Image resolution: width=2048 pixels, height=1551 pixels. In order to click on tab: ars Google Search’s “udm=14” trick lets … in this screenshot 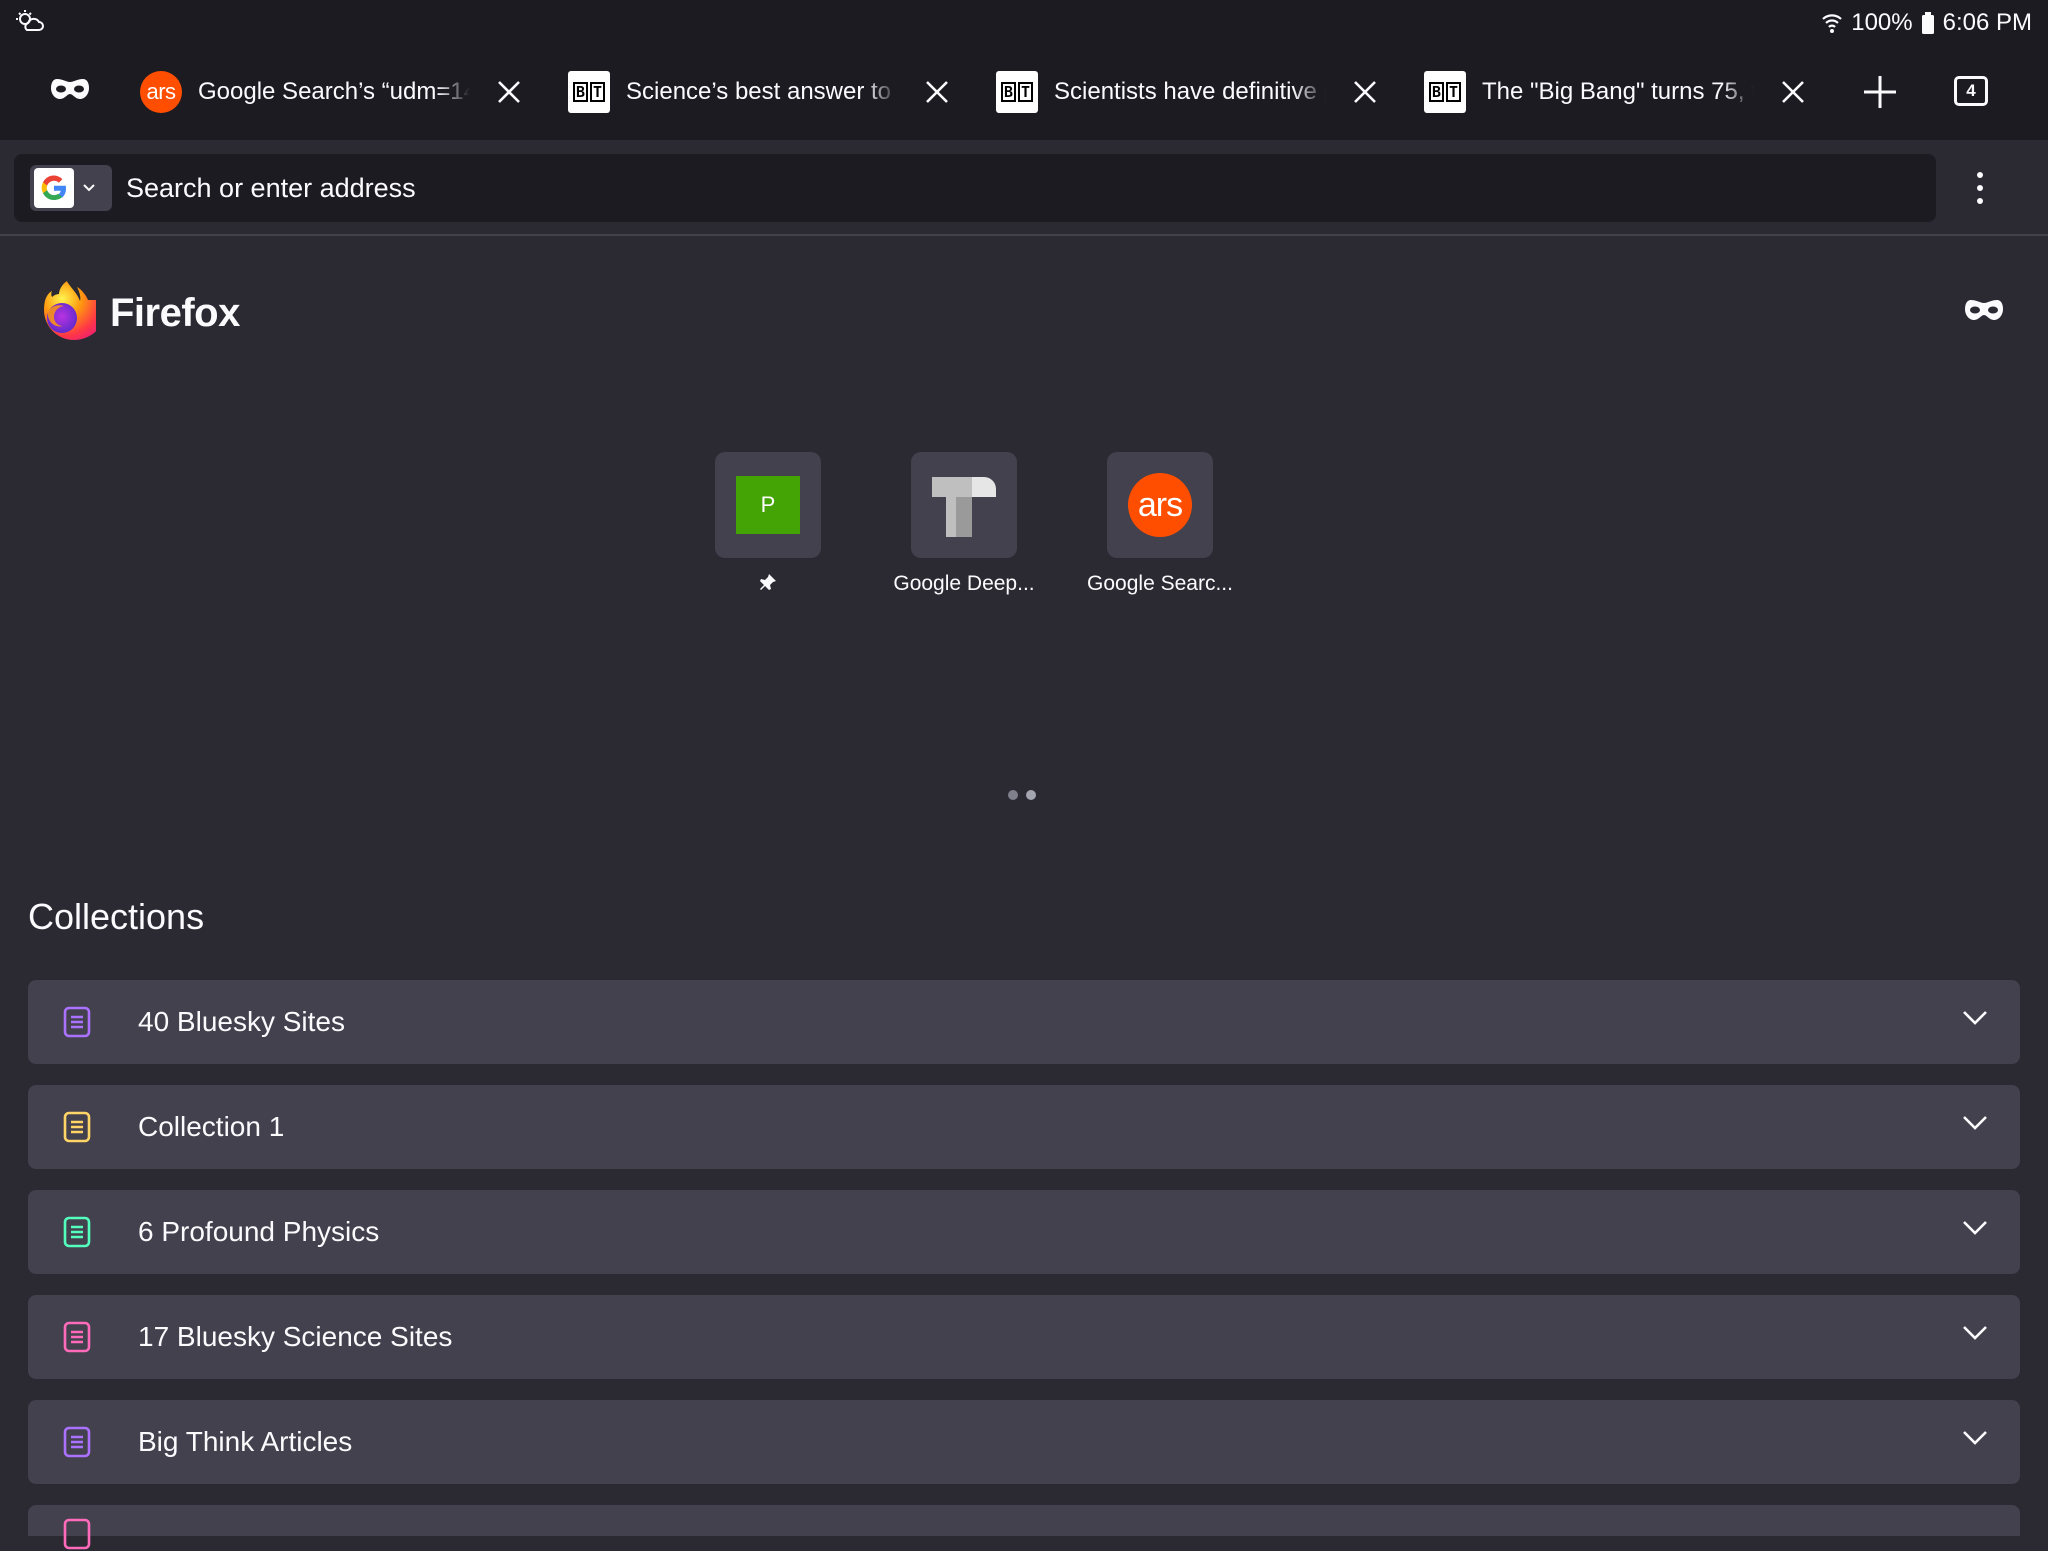, I will do `click(340, 92)`.